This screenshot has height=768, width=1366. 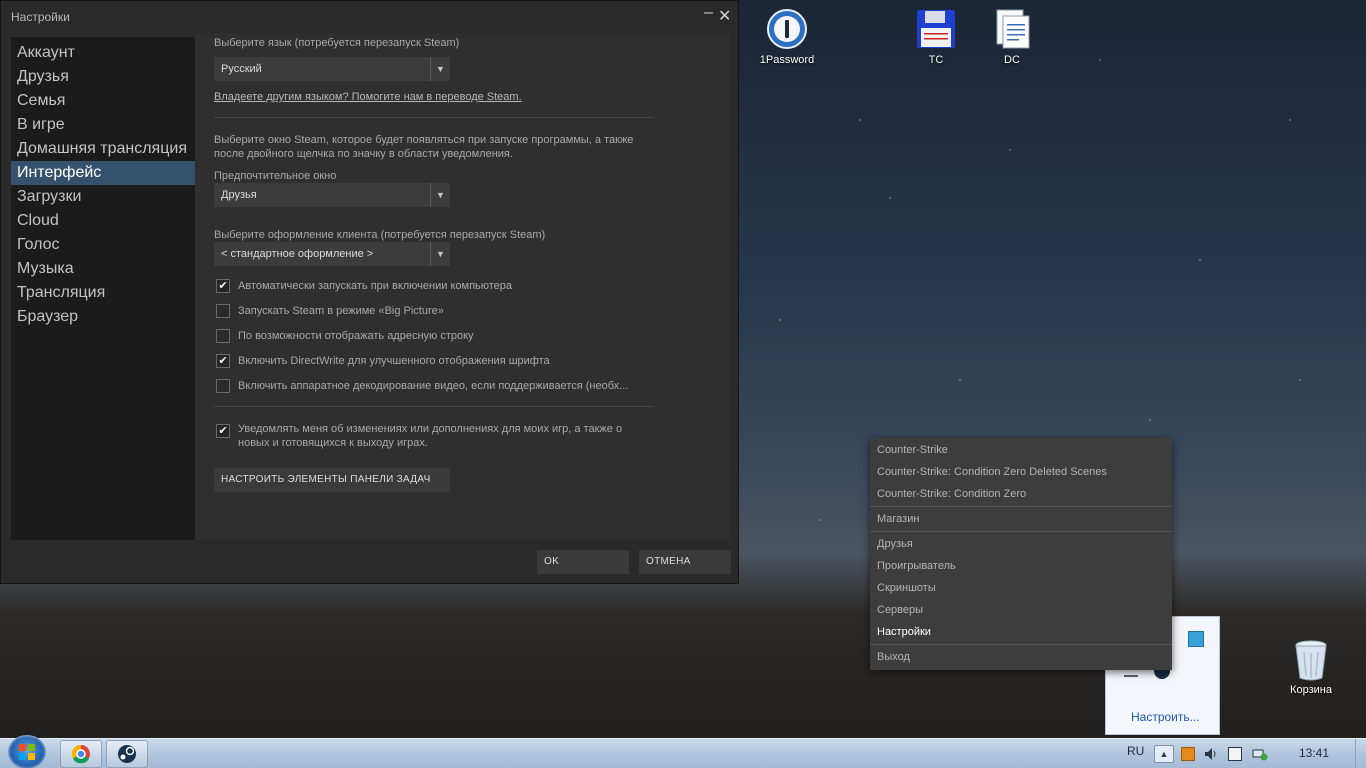 What do you see at coordinates (103, 53) in the screenshot?
I see `sidebar-item-account: Аккаунт` at bounding box center [103, 53].